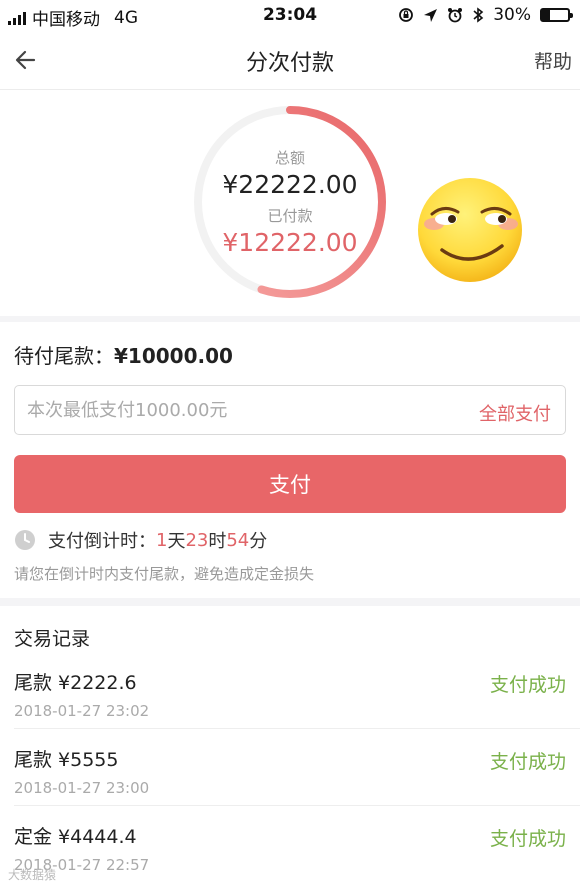  What do you see at coordinates (431, 15) in the screenshot?
I see `location-icon` at bounding box center [431, 15].